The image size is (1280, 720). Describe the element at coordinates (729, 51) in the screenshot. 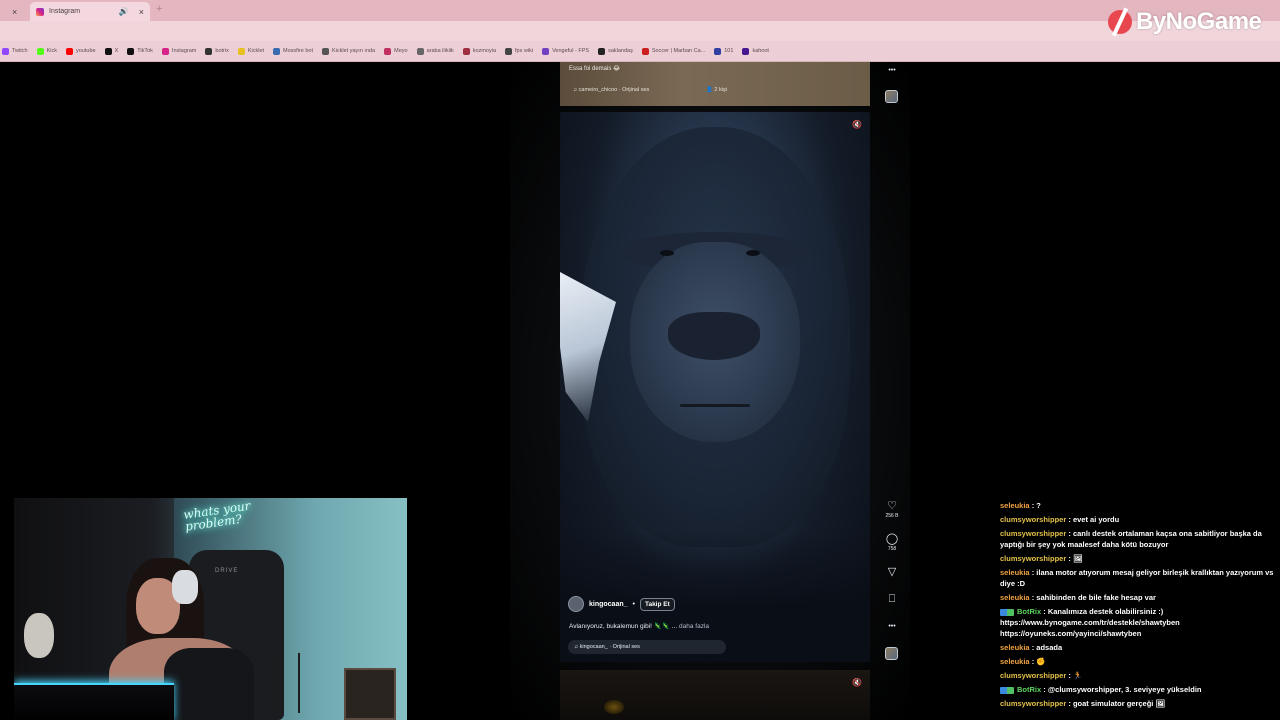

I see `bookmark-label: 101` at that location.